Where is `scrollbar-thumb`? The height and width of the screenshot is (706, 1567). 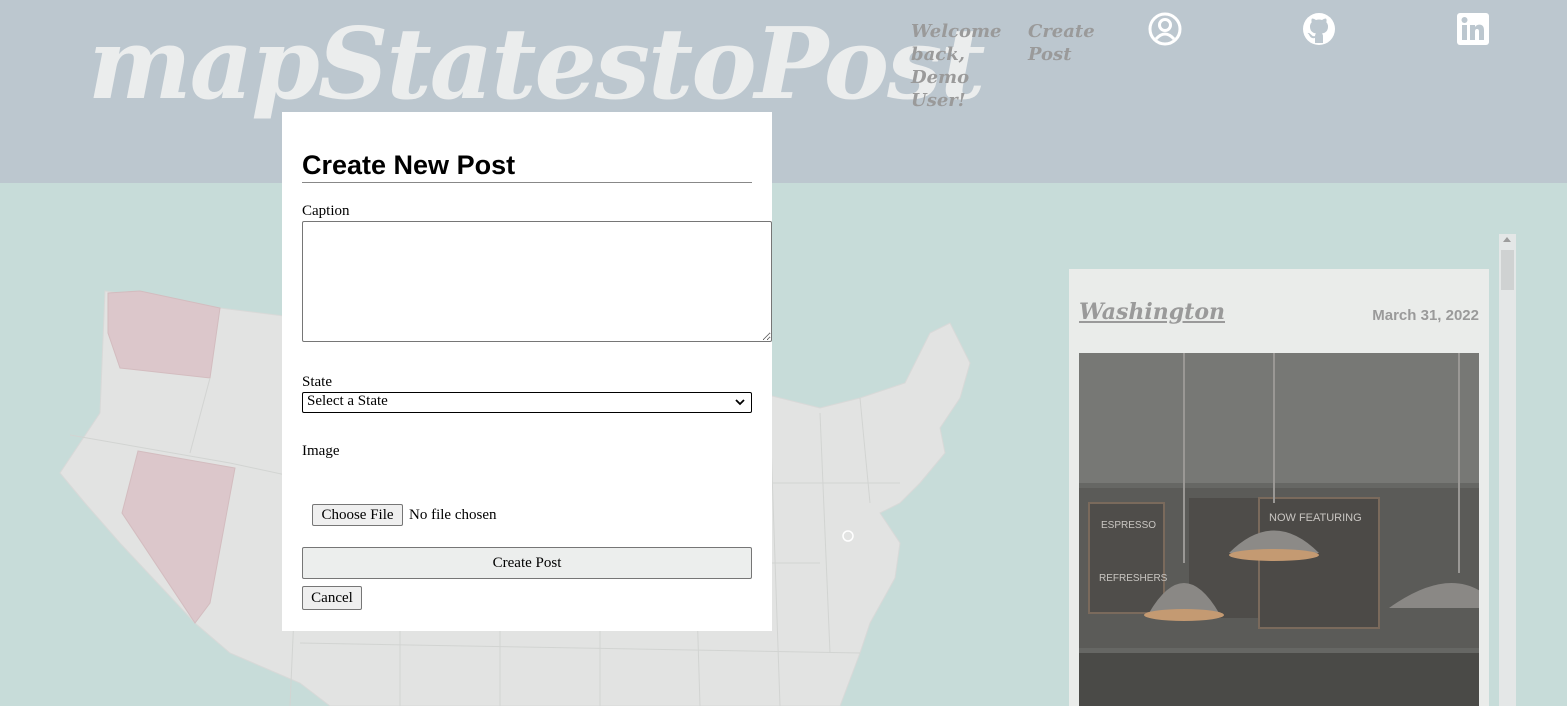 scrollbar-thumb is located at coordinates (1507, 270).